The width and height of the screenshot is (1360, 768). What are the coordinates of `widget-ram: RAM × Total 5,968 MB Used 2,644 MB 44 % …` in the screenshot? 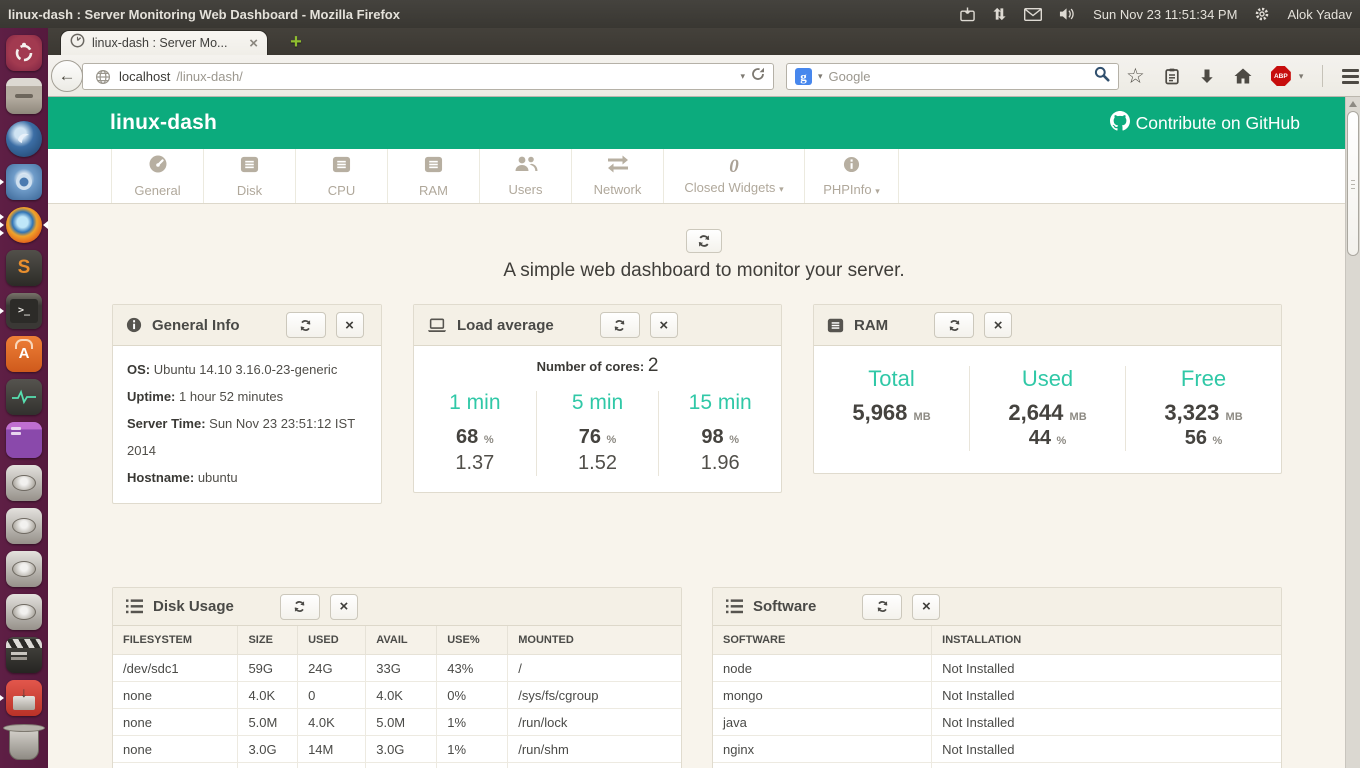 It's located at (1047, 389).